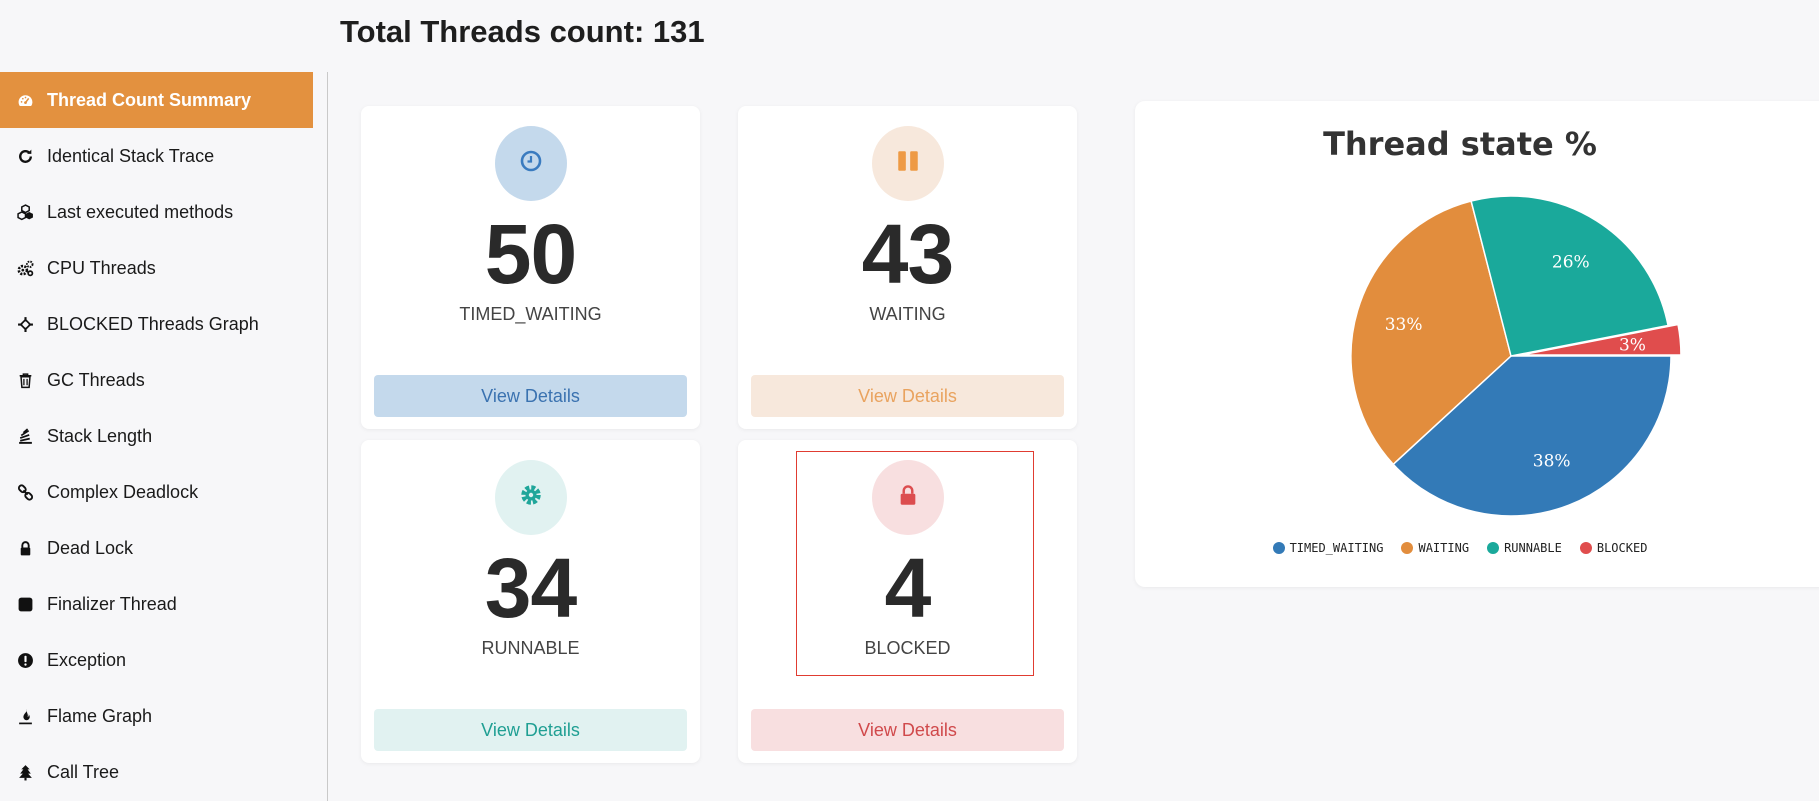  What do you see at coordinates (25, 492) in the screenshot?
I see `link-icon` at bounding box center [25, 492].